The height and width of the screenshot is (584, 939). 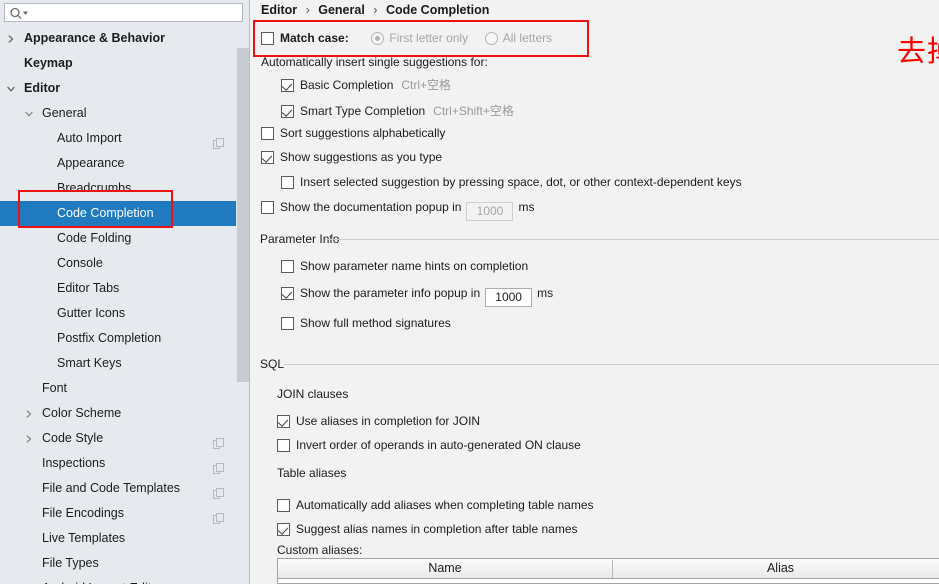 I want to click on sidebar-search, so click(x=123, y=12).